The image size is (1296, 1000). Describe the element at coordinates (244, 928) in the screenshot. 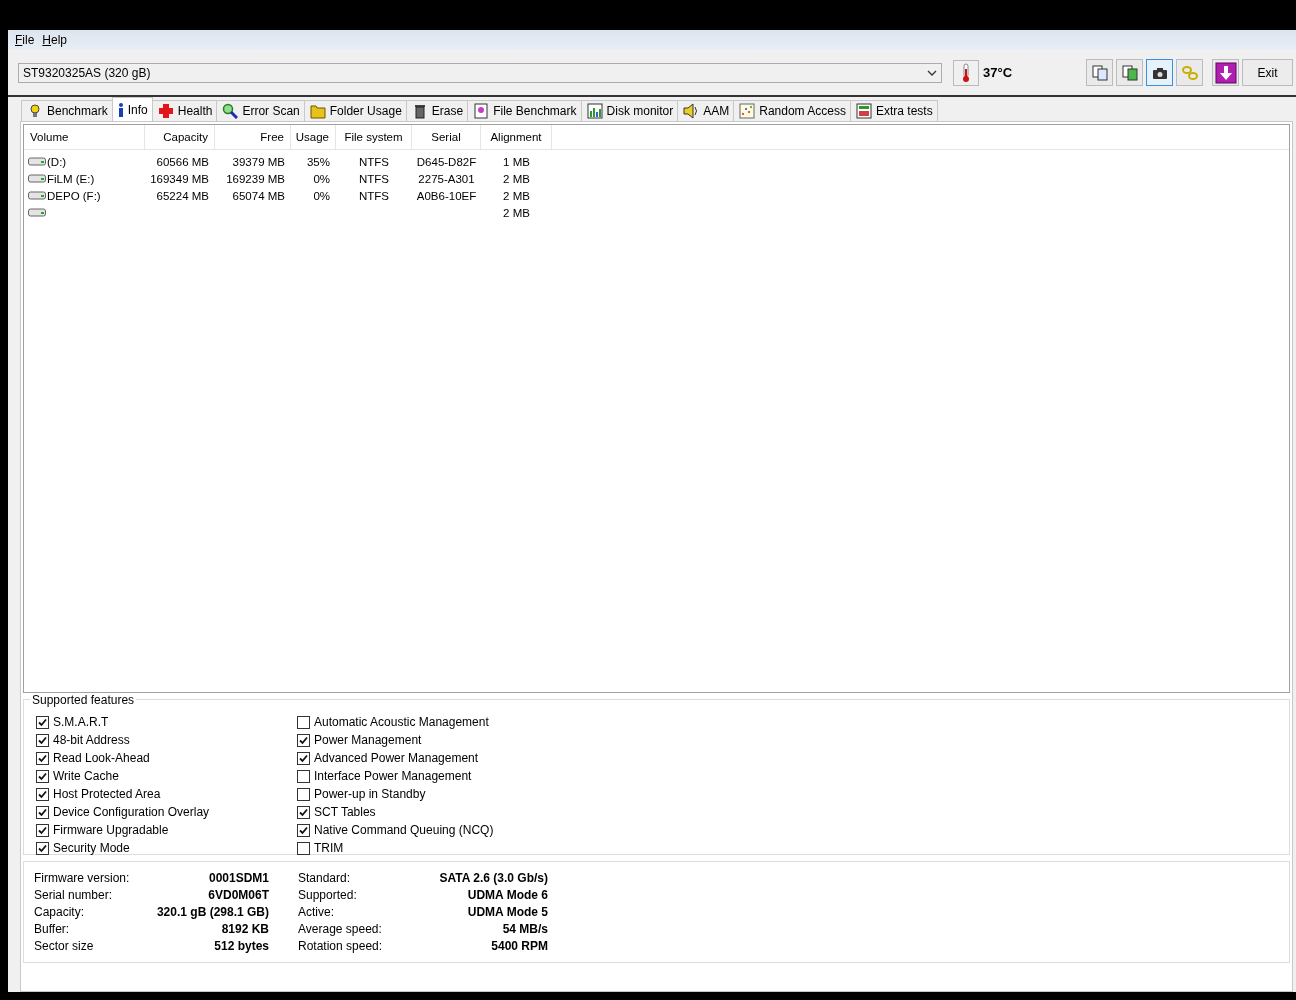

I see `detail-value: 8192 KB` at that location.